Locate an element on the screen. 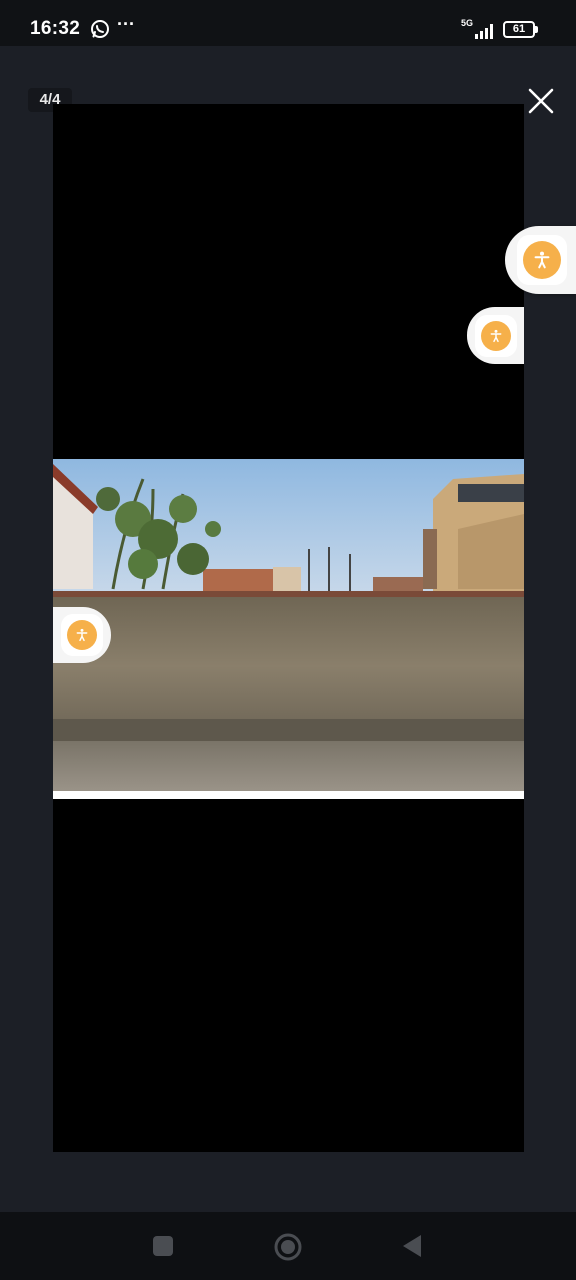 Image resolution: width=576 pixels, height=1280 pixels. status-time: 16:32 is located at coordinates (55, 28).